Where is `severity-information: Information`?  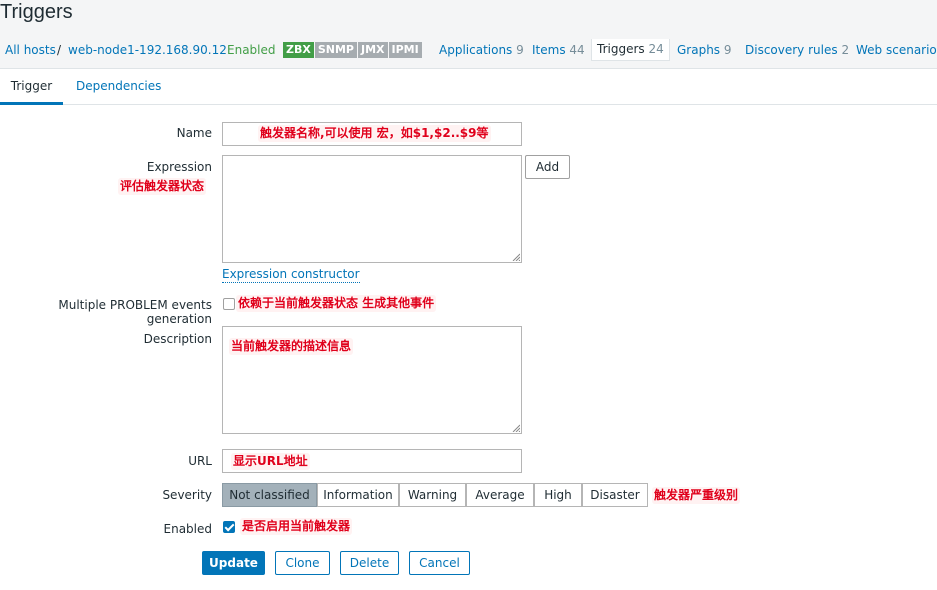
severity-information: Information is located at coordinates (358, 495).